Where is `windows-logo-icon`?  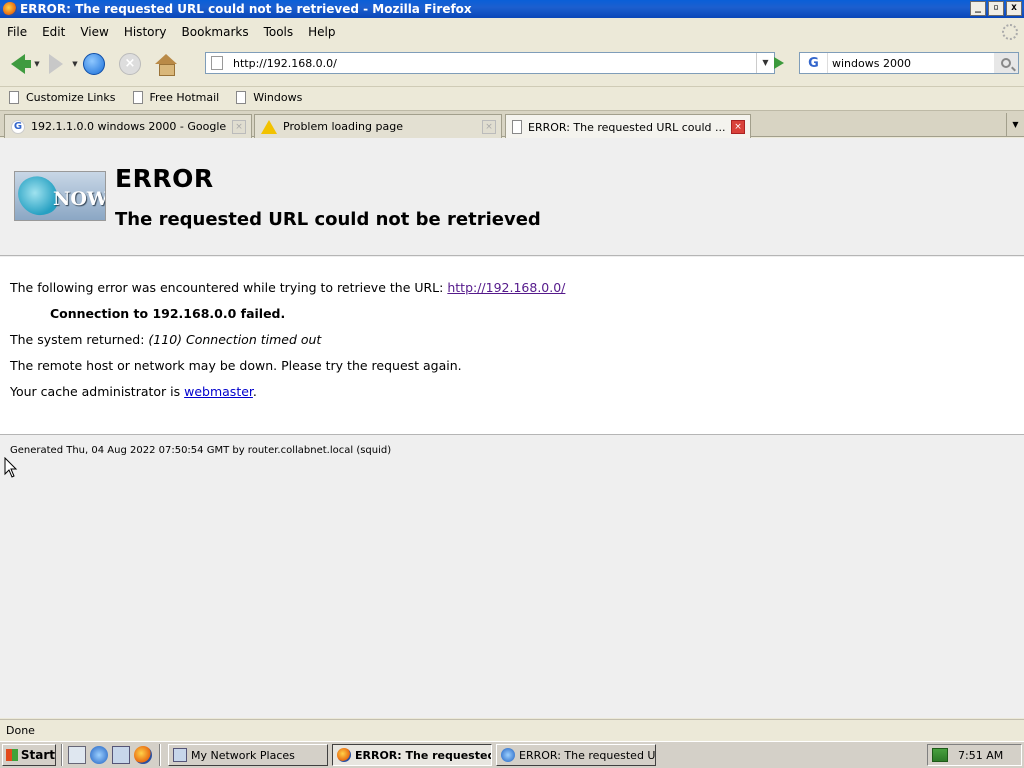
windows-logo-icon is located at coordinates (12, 755).